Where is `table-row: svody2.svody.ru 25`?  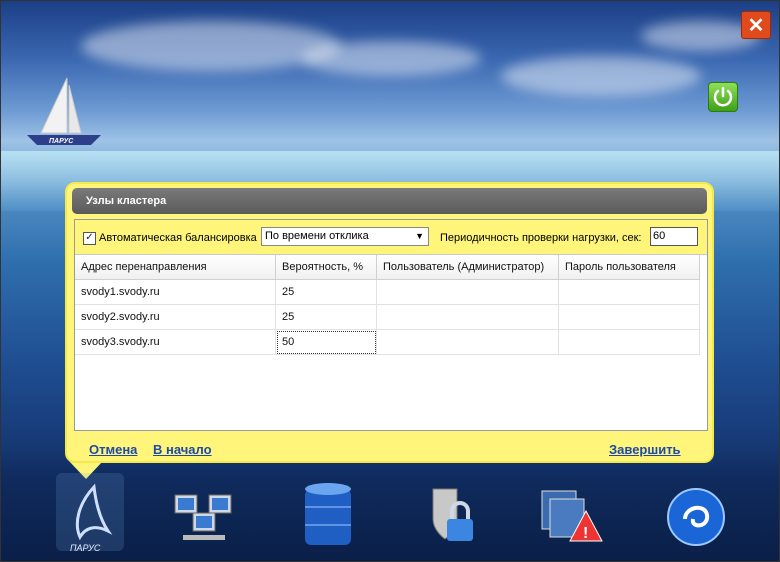
table-row: svody2.svody.ru 25 is located at coordinates (387, 317).